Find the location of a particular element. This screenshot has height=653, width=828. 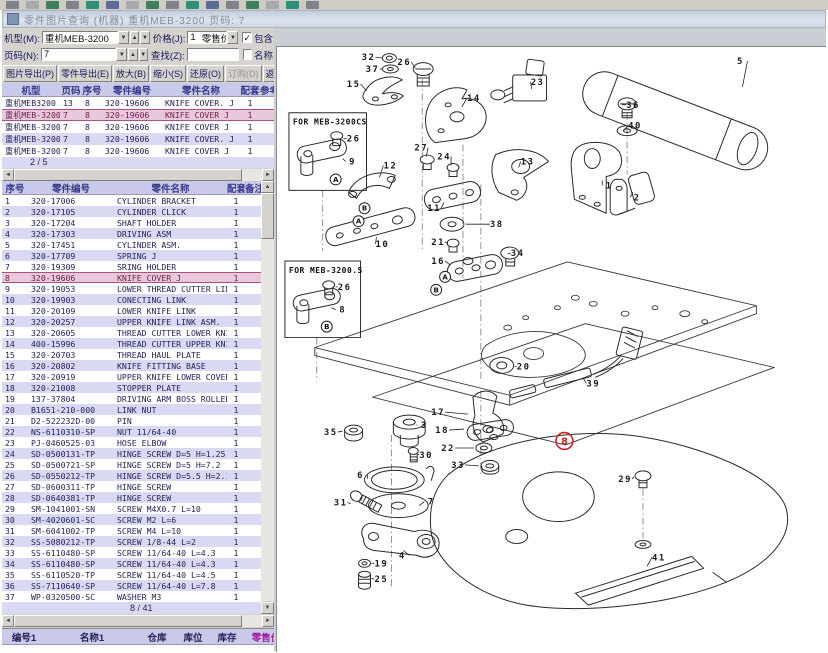

page-combobox: 7 is located at coordinates (78, 54).